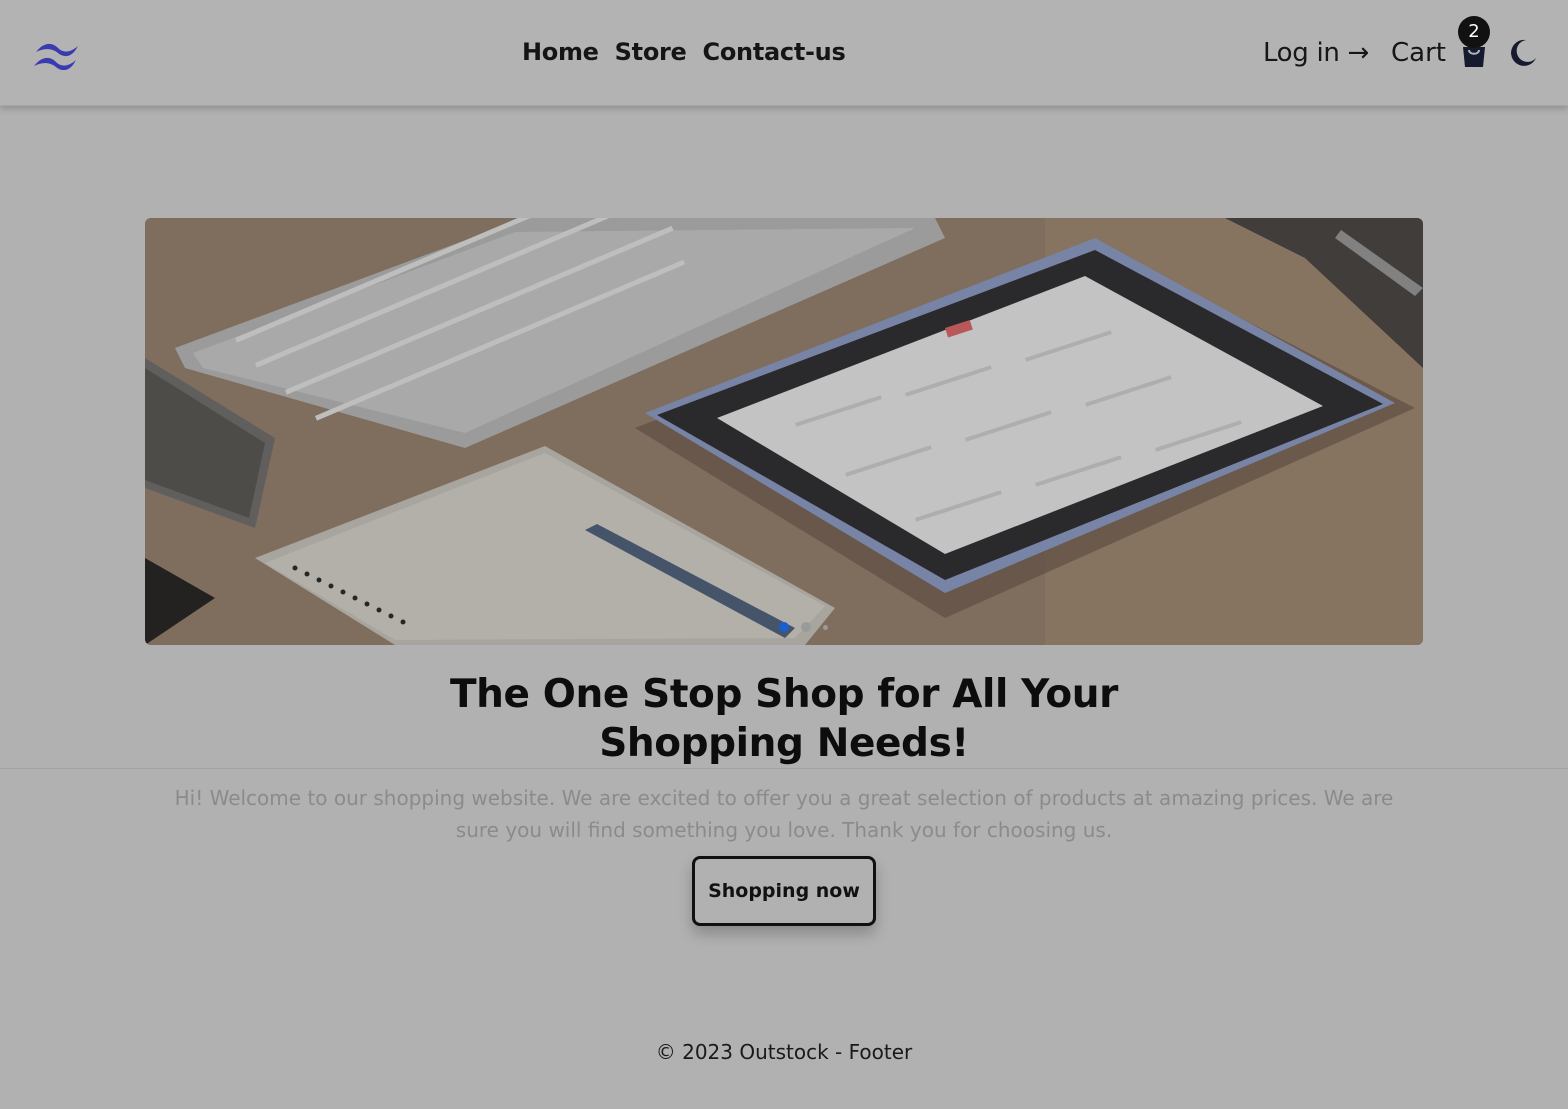 Image resolution: width=1568 pixels, height=1109 pixels. I want to click on cart-button: 2, so click(1474, 42).